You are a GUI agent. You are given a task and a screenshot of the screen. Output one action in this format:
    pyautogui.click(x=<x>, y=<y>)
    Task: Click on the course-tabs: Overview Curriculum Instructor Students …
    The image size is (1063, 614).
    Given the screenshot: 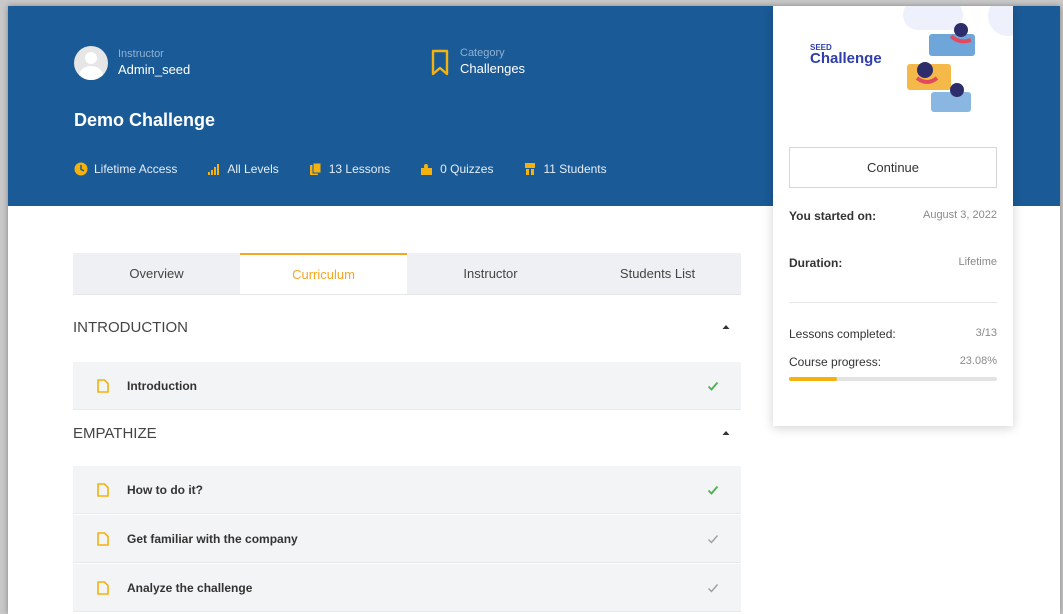 What is the action you would take?
    pyautogui.click(x=407, y=274)
    